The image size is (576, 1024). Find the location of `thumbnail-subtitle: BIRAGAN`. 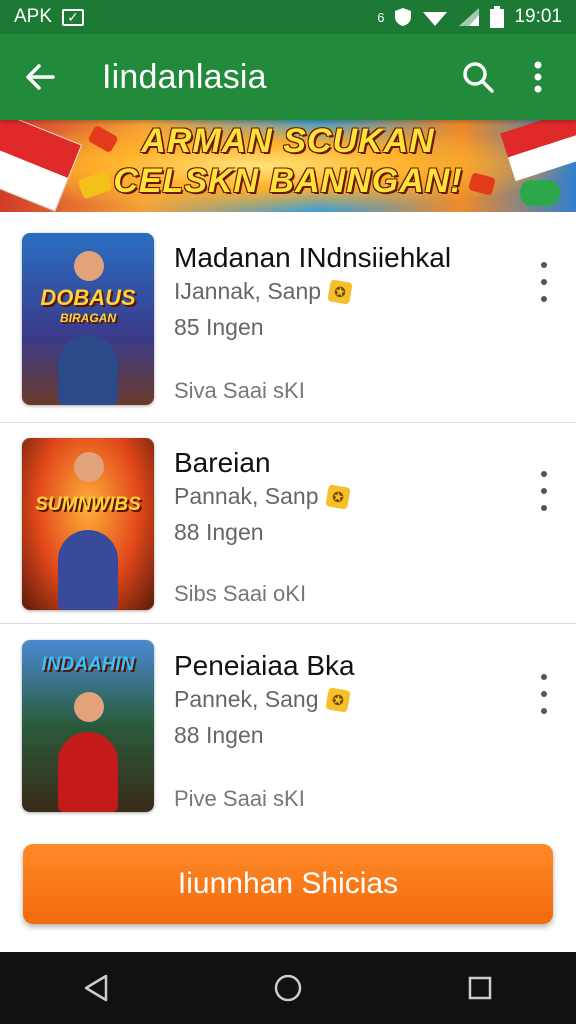

thumbnail-subtitle: BIRAGAN is located at coordinates (88, 318).